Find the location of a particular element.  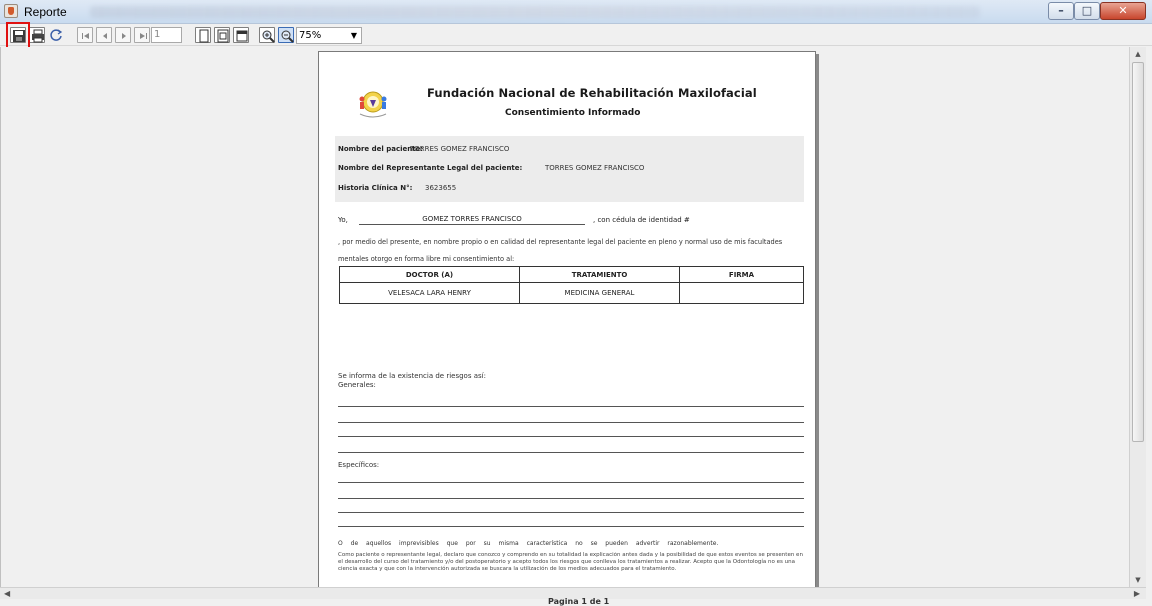

consenter-name: GOMEZ TORRES FRANCISCO is located at coordinates (472, 220).